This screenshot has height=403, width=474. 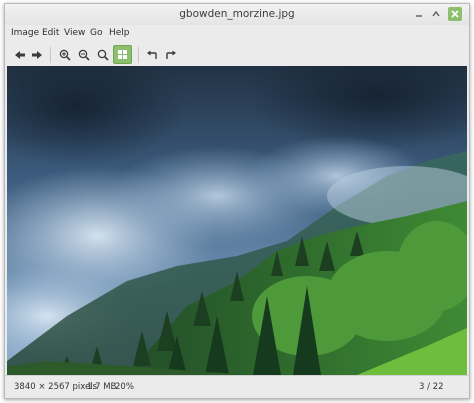 I want to click on zoom-in-icon, so click(x=65, y=55).